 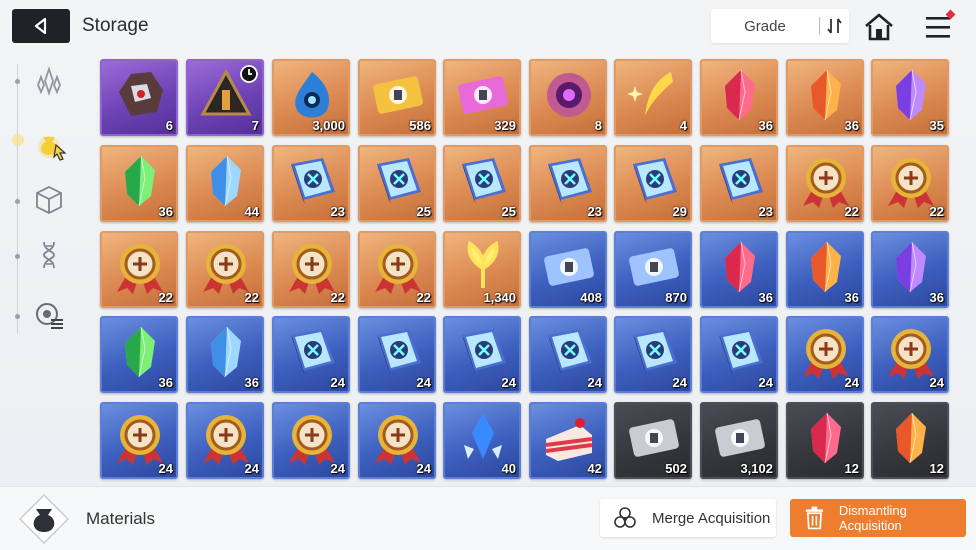 What do you see at coordinates (568, 440) in the screenshot?
I see `inventory-slot: 42` at bounding box center [568, 440].